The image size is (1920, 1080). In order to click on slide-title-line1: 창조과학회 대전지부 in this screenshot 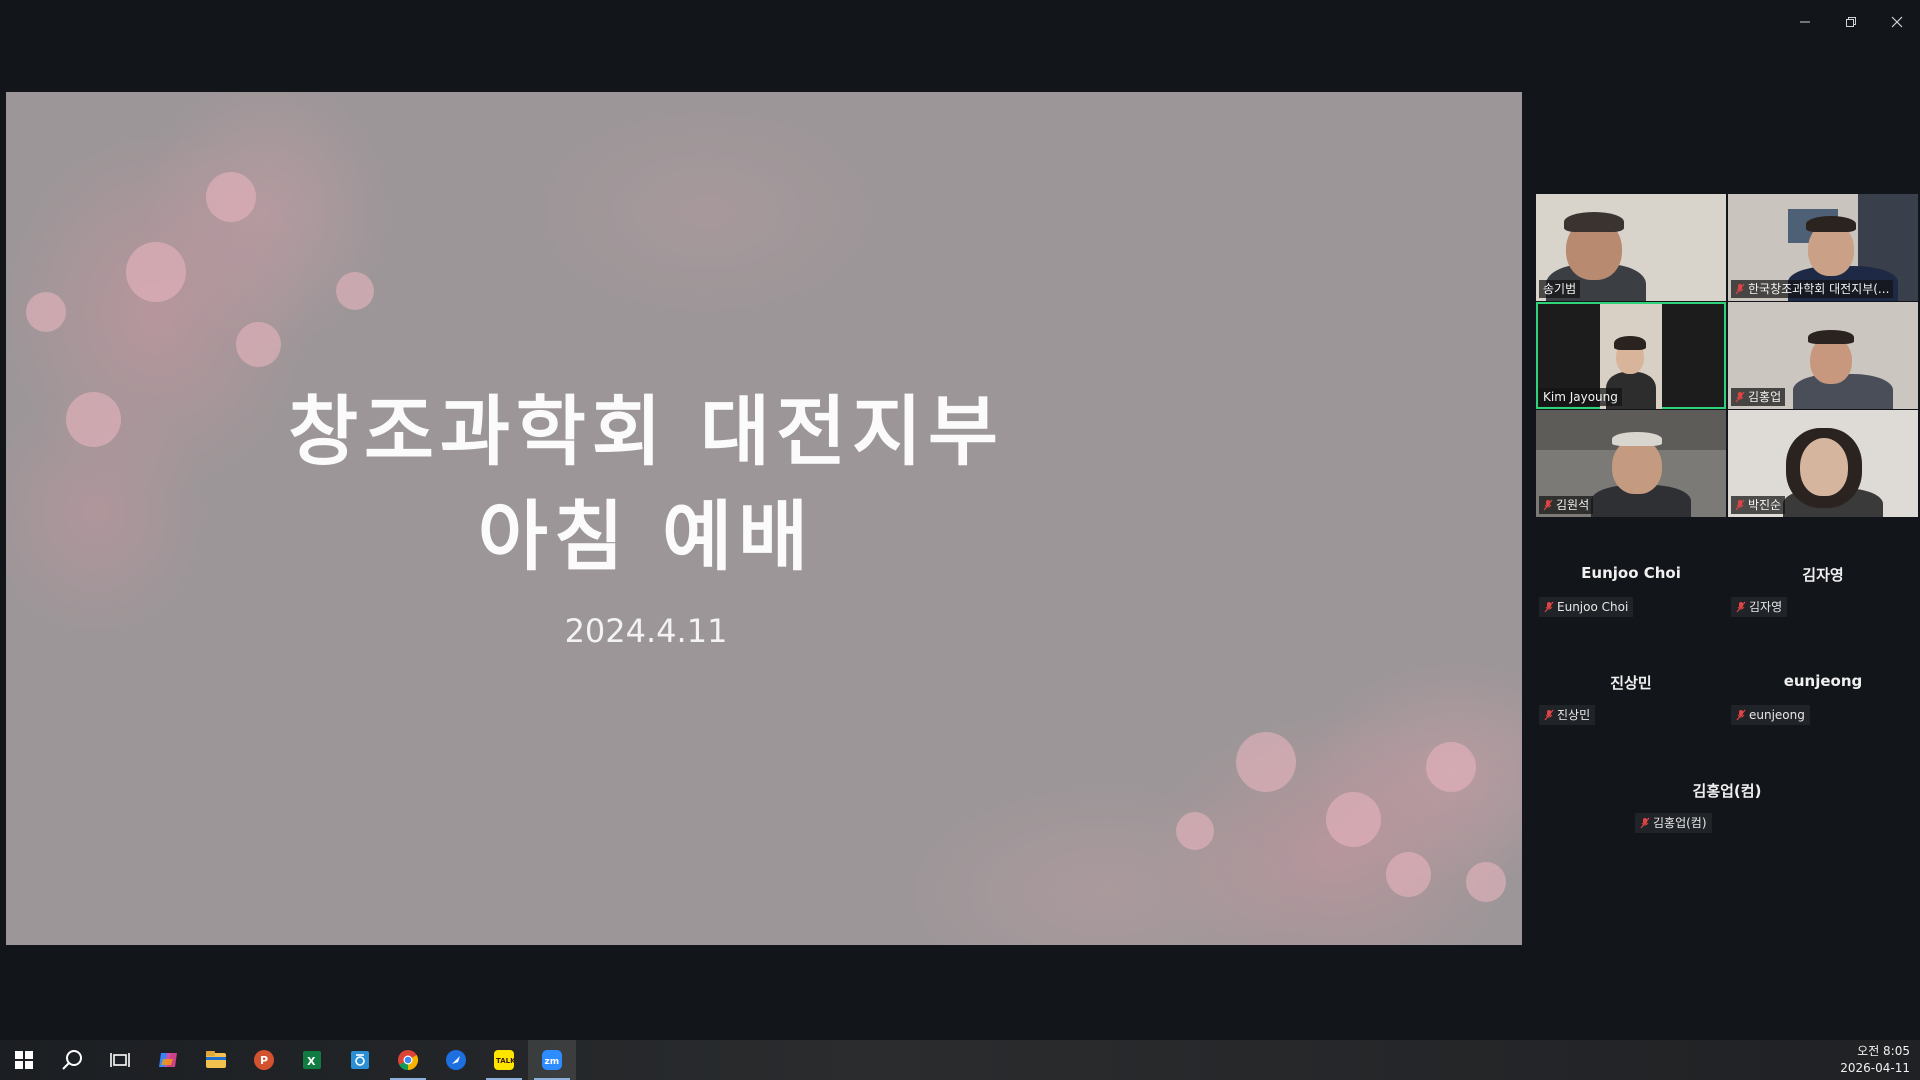, I will do `click(646, 431)`.